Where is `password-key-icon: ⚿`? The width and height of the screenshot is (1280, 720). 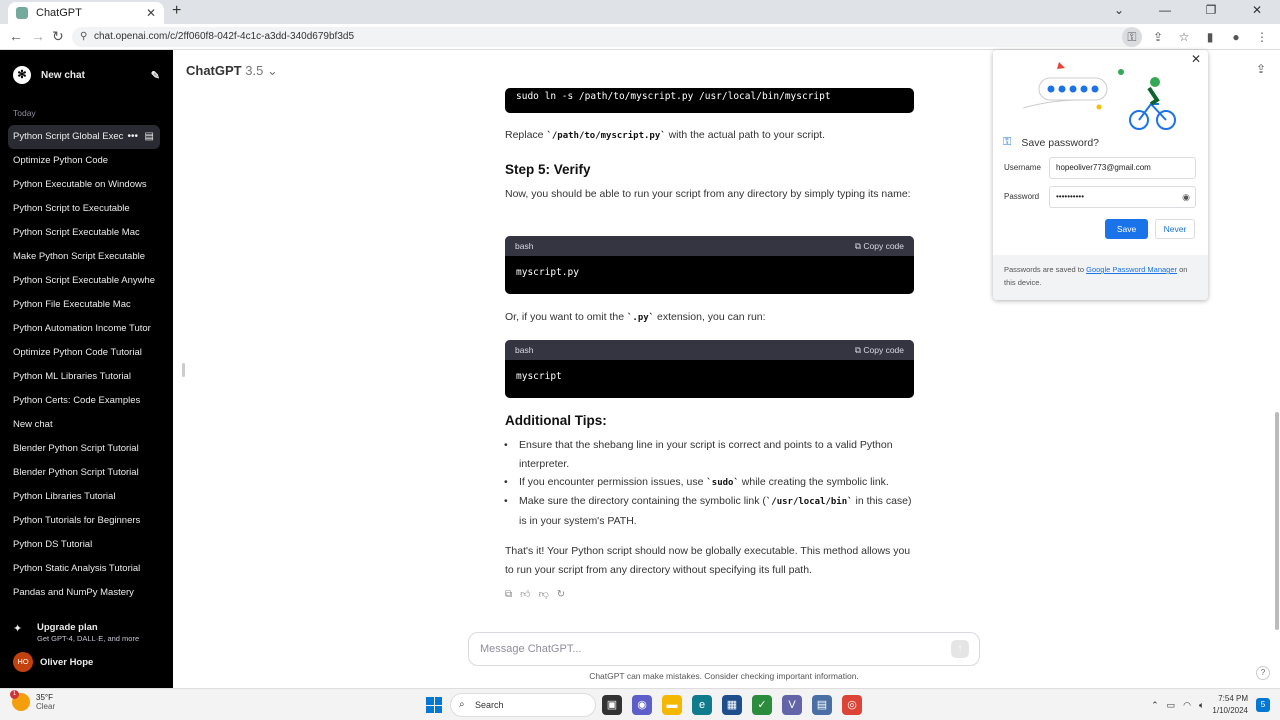 password-key-icon: ⚿ is located at coordinates (1132, 37).